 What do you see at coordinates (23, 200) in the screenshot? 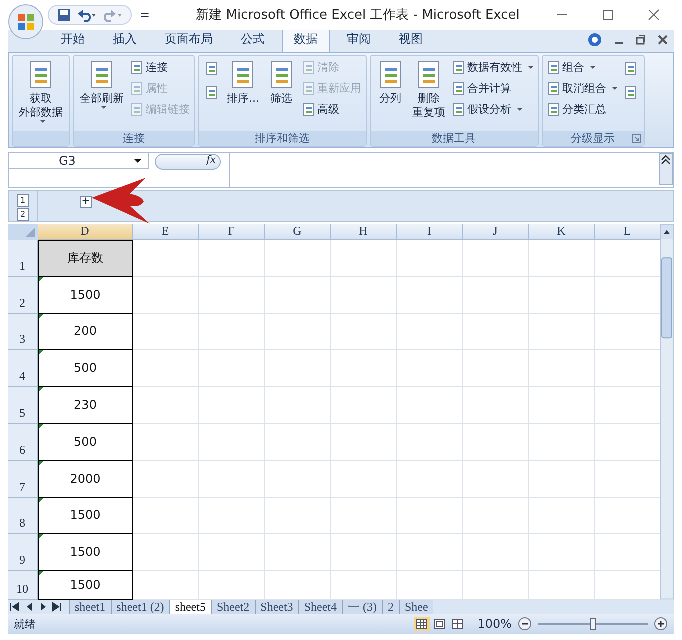
I see `outline-level-button: 1` at bounding box center [23, 200].